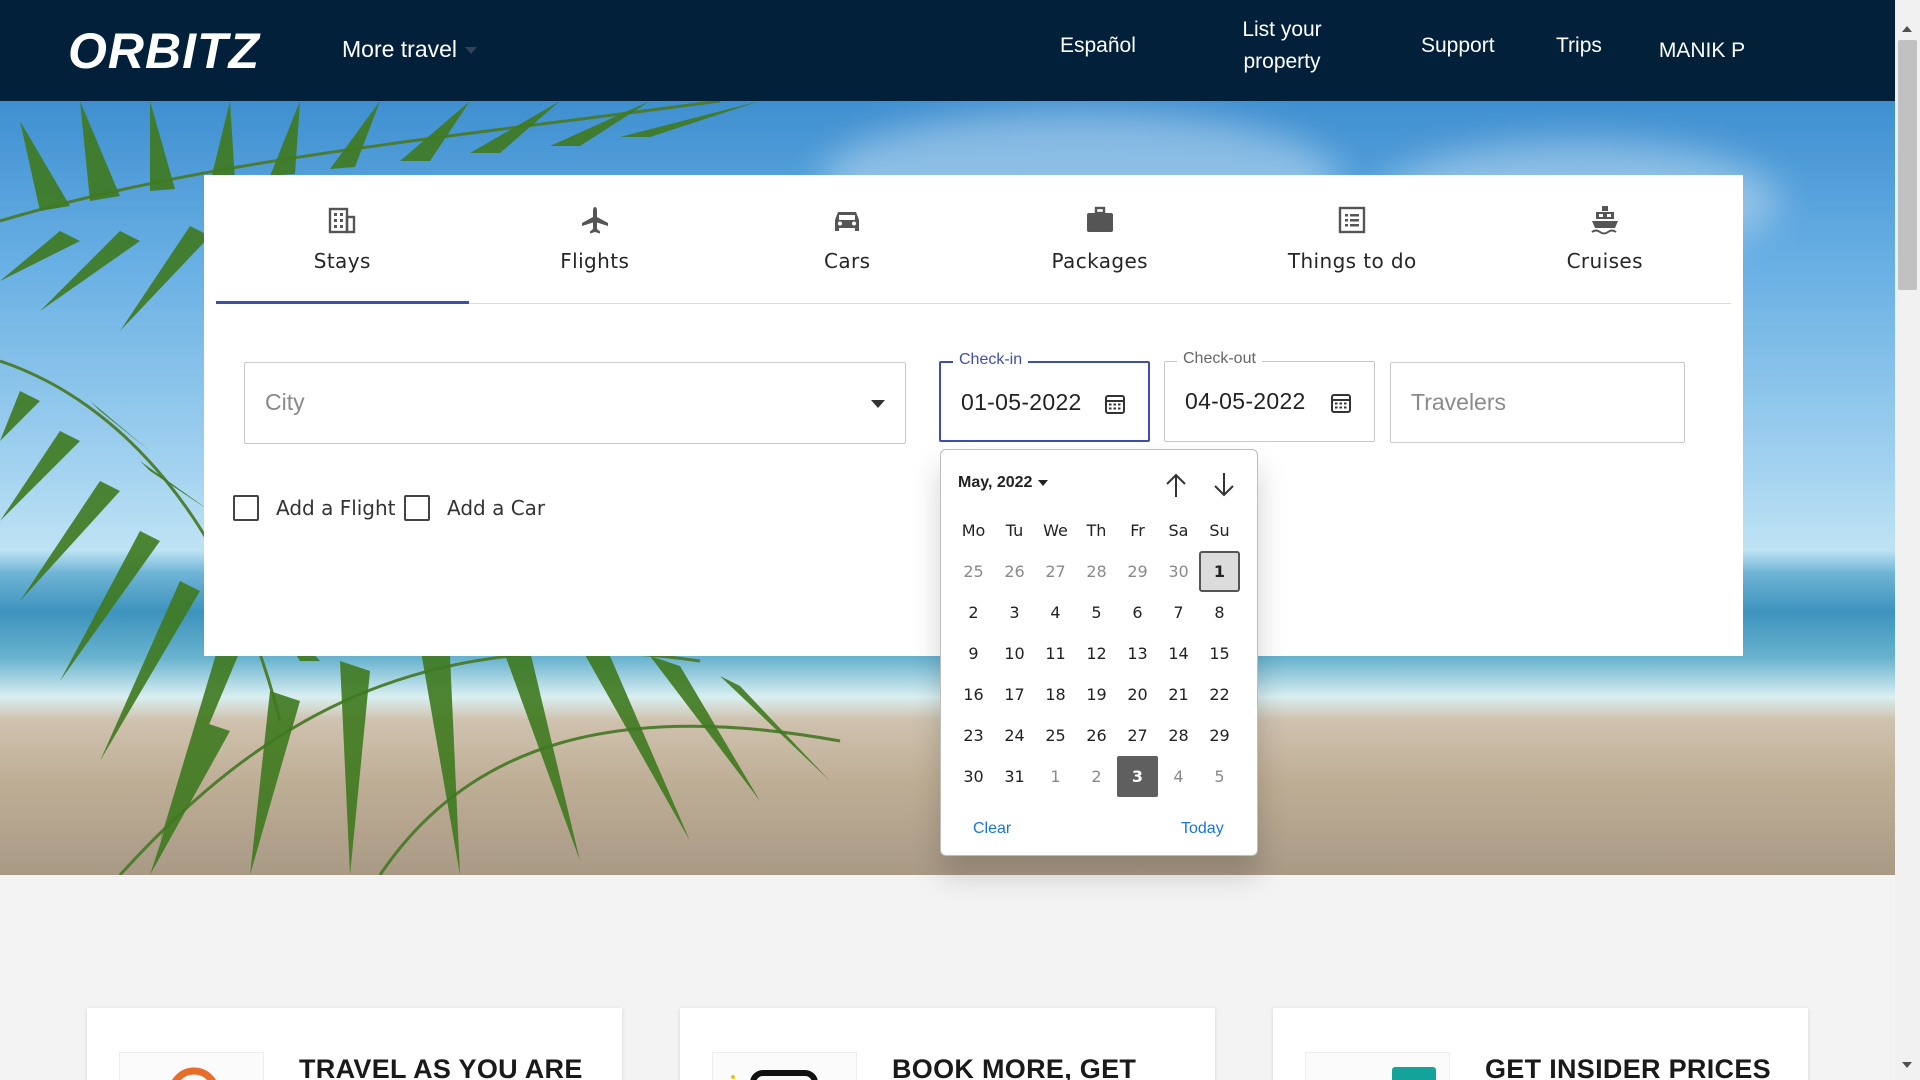 Image resolution: width=1920 pixels, height=1080 pixels. I want to click on travelers-placeholder: Travelers, so click(1458, 402).